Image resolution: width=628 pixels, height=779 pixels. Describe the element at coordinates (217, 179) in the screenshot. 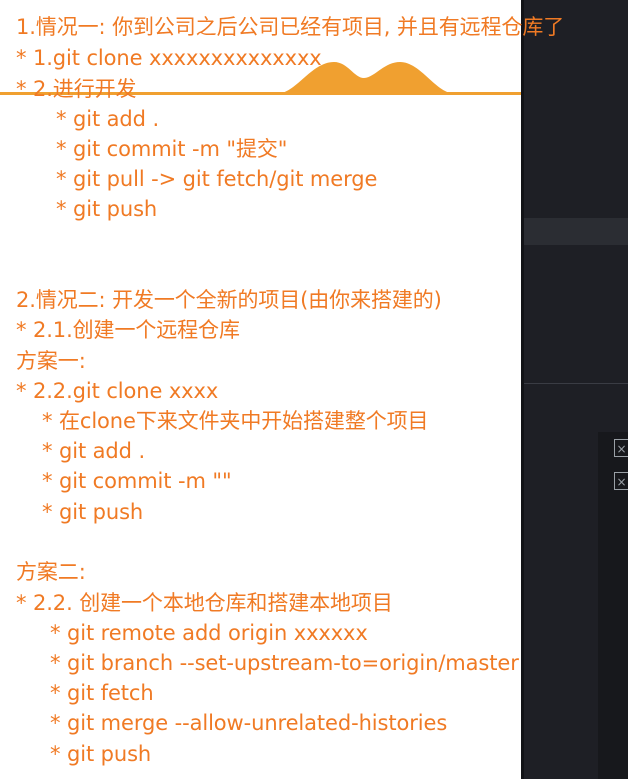

I see `case1-cmd-pull: * git pull -> git fetch/git merge` at that location.